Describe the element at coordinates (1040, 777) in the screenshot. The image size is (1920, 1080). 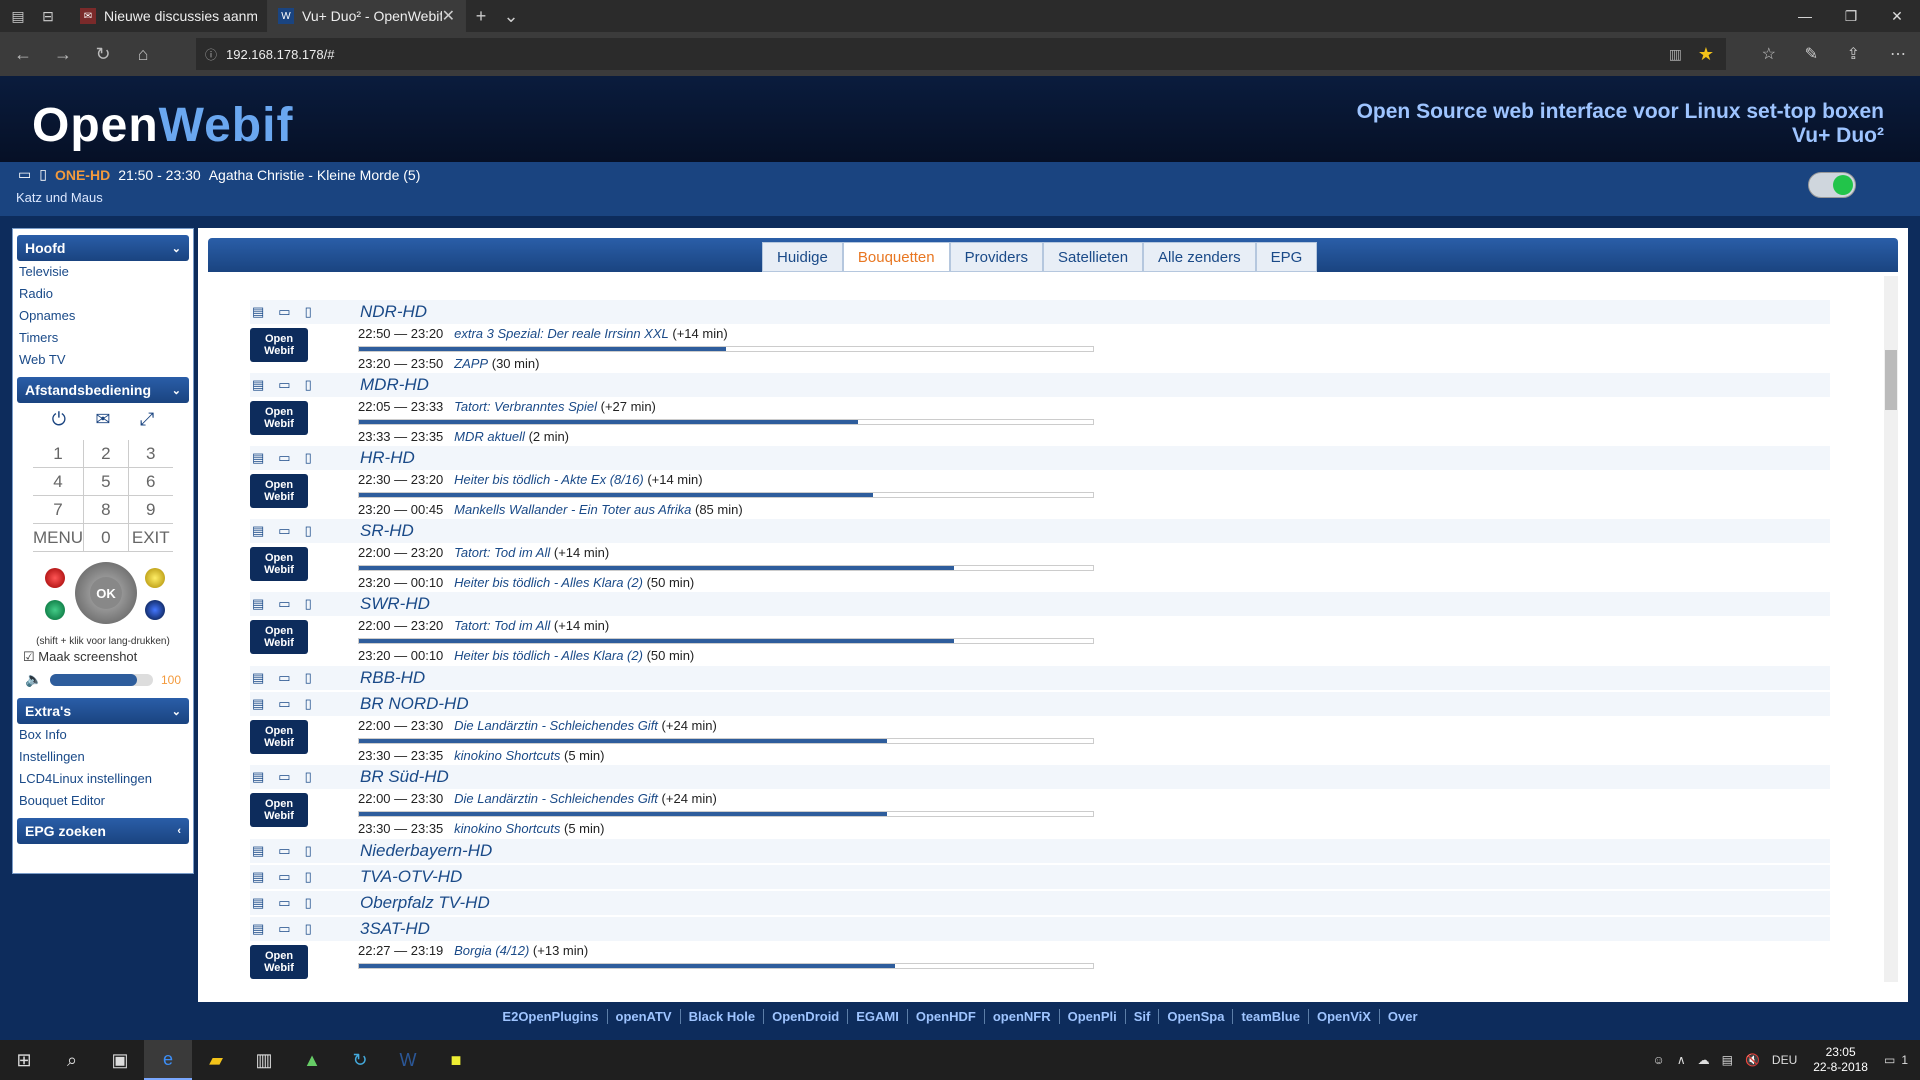
I see `channel-row: ▤ ▭ ▯ BR Süd-HD` at that location.